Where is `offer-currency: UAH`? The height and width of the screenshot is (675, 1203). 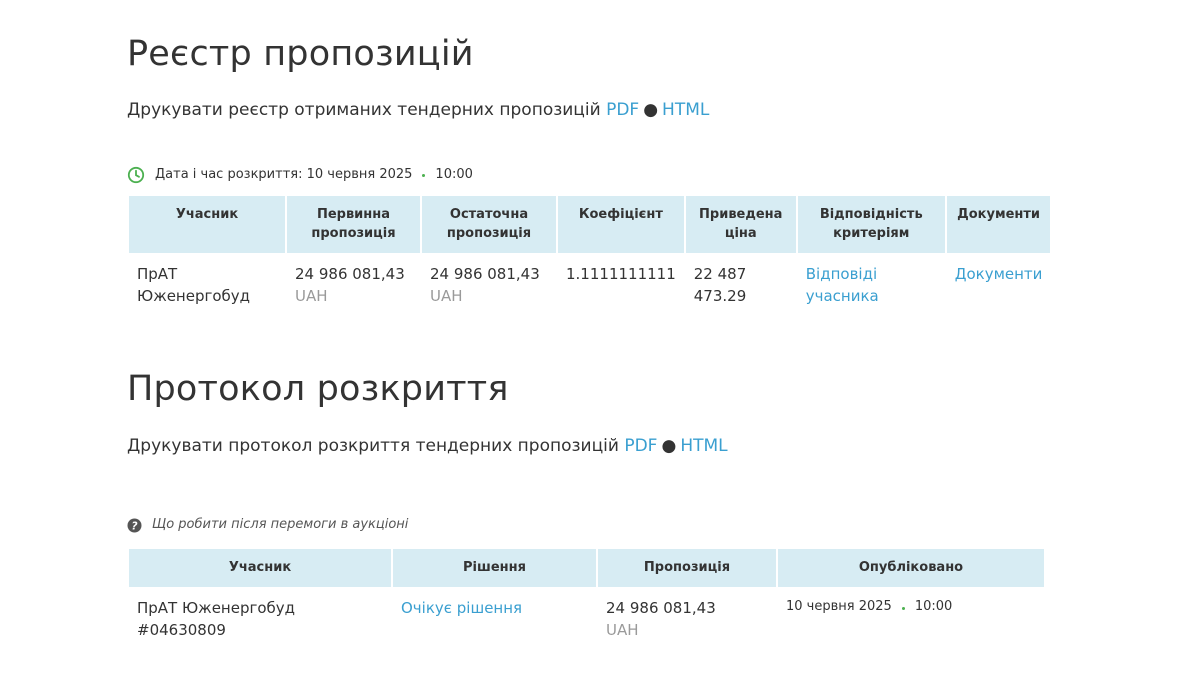 offer-currency: UAH is located at coordinates (622, 630).